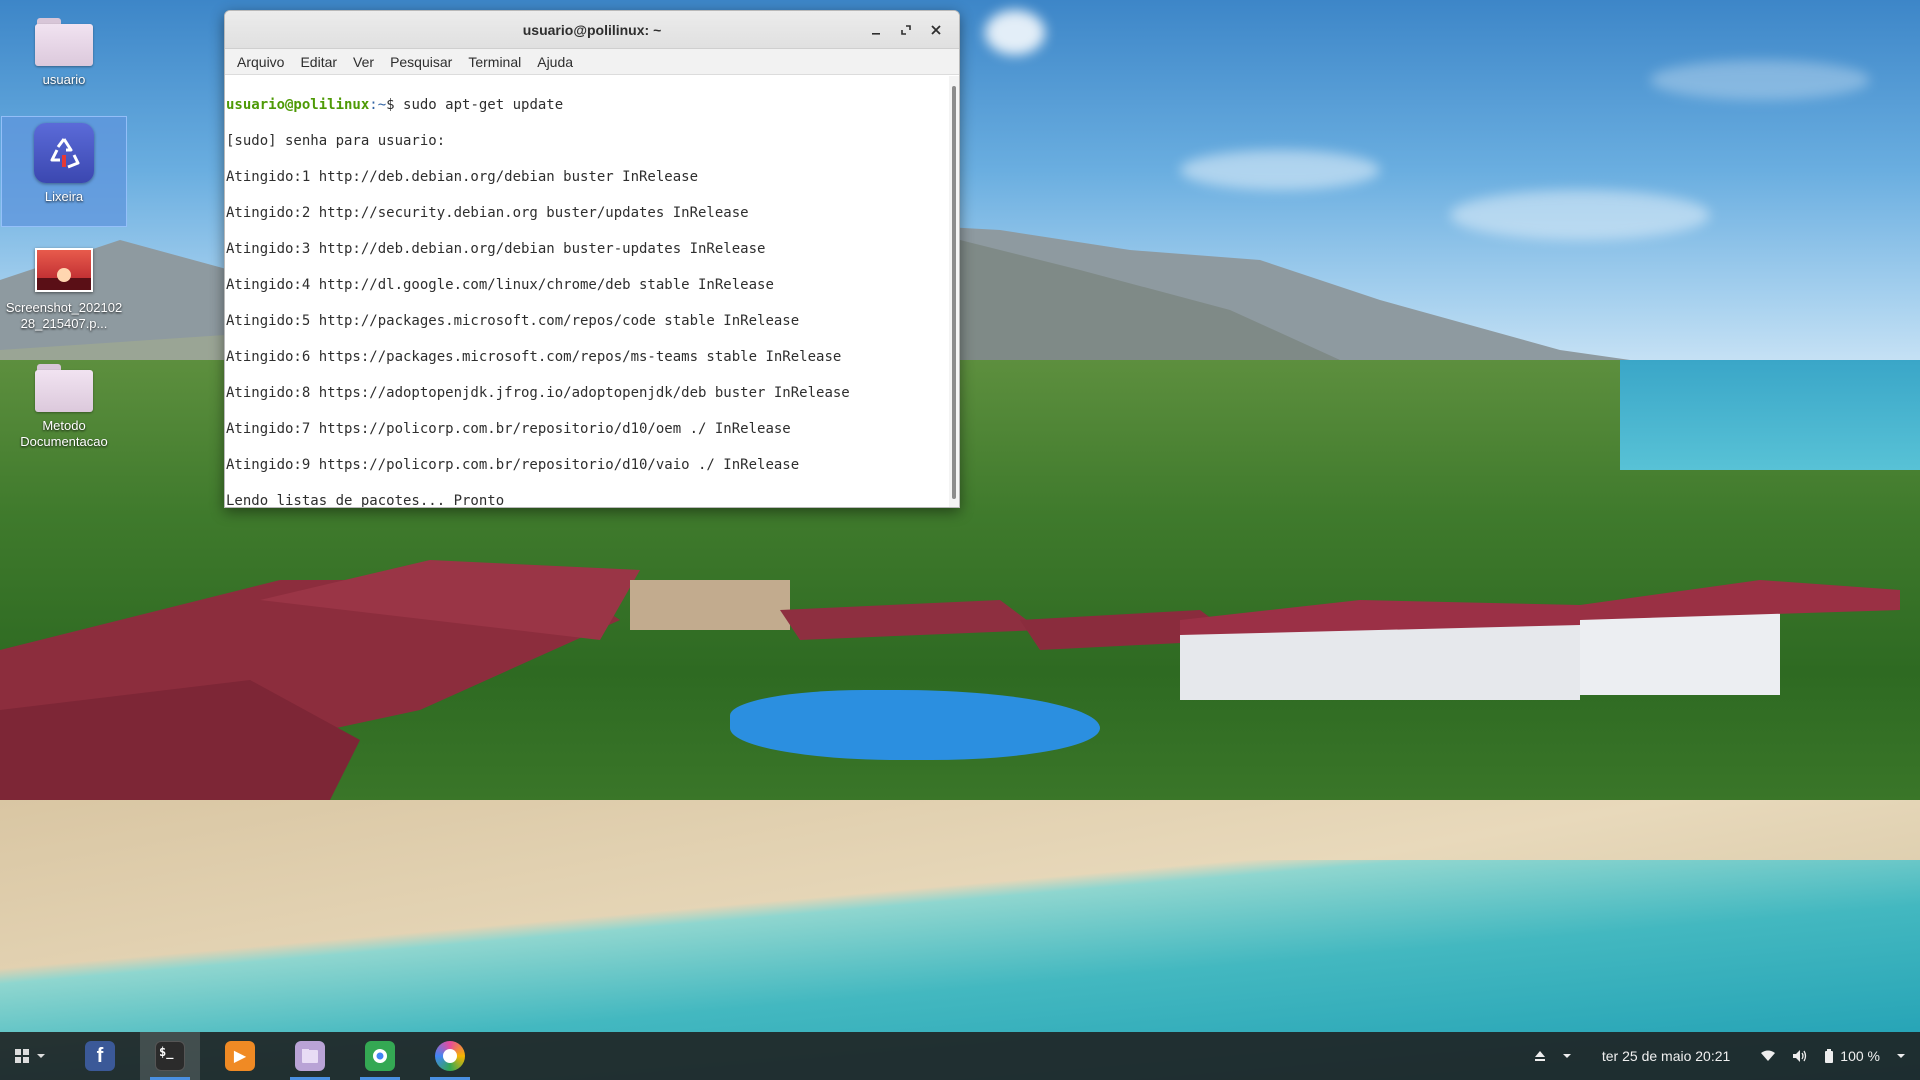 The width and height of the screenshot is (1920, 1080). I want to click on close-button, so click(936, 30).